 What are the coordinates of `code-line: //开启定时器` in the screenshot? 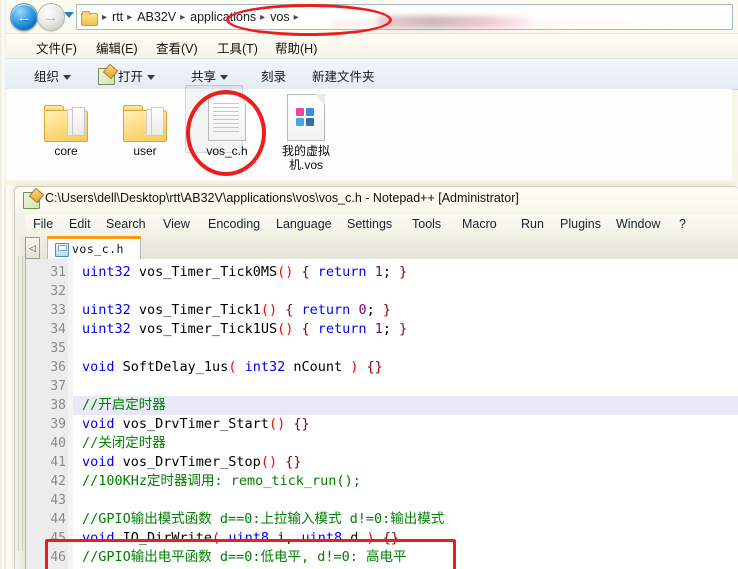 It's located at (124, 405).